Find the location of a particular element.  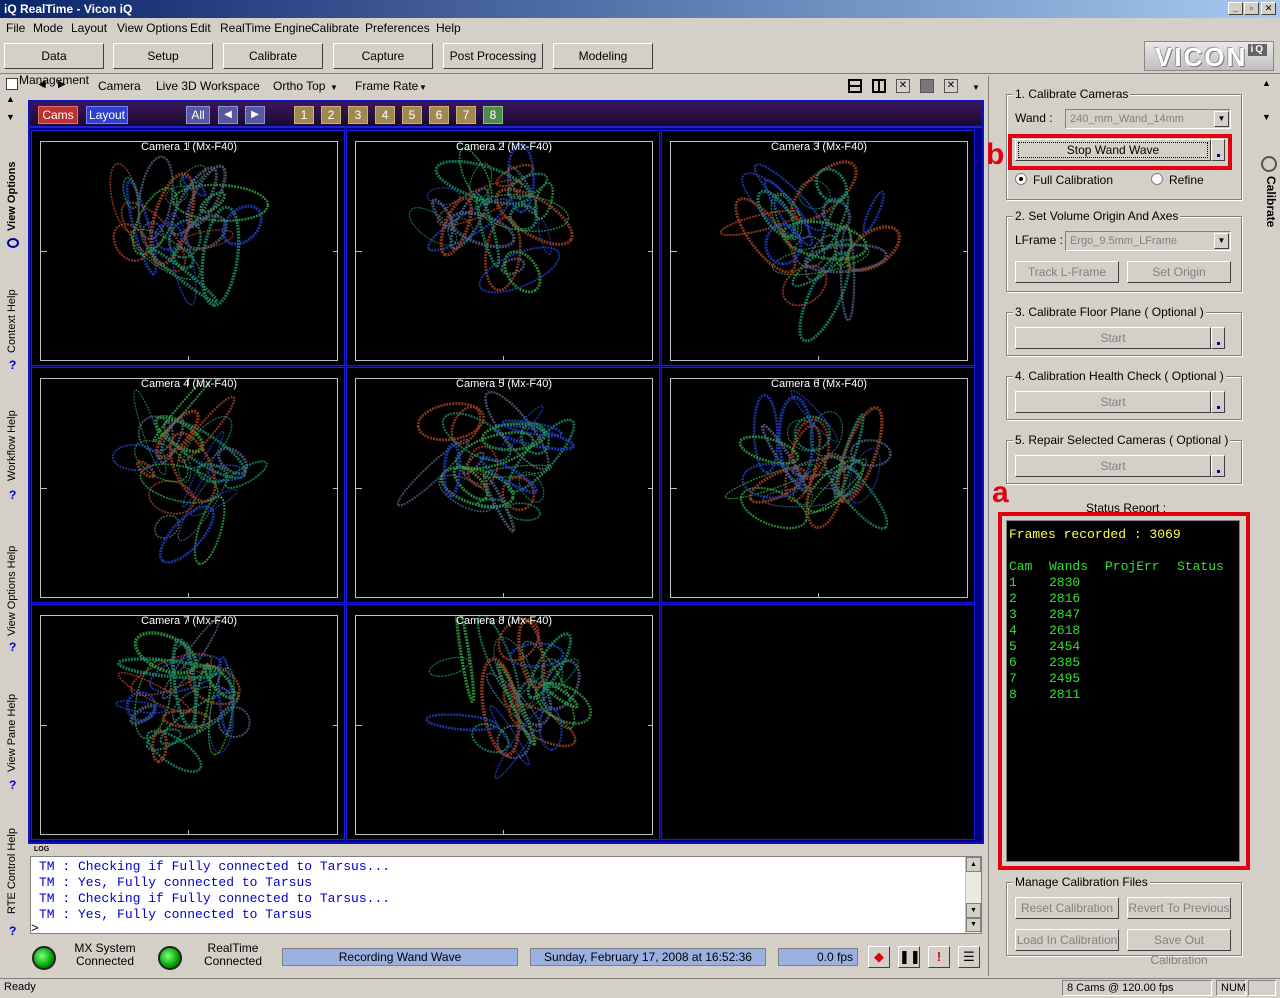

minimize-button: _ is located at coordinates (1235, 8).